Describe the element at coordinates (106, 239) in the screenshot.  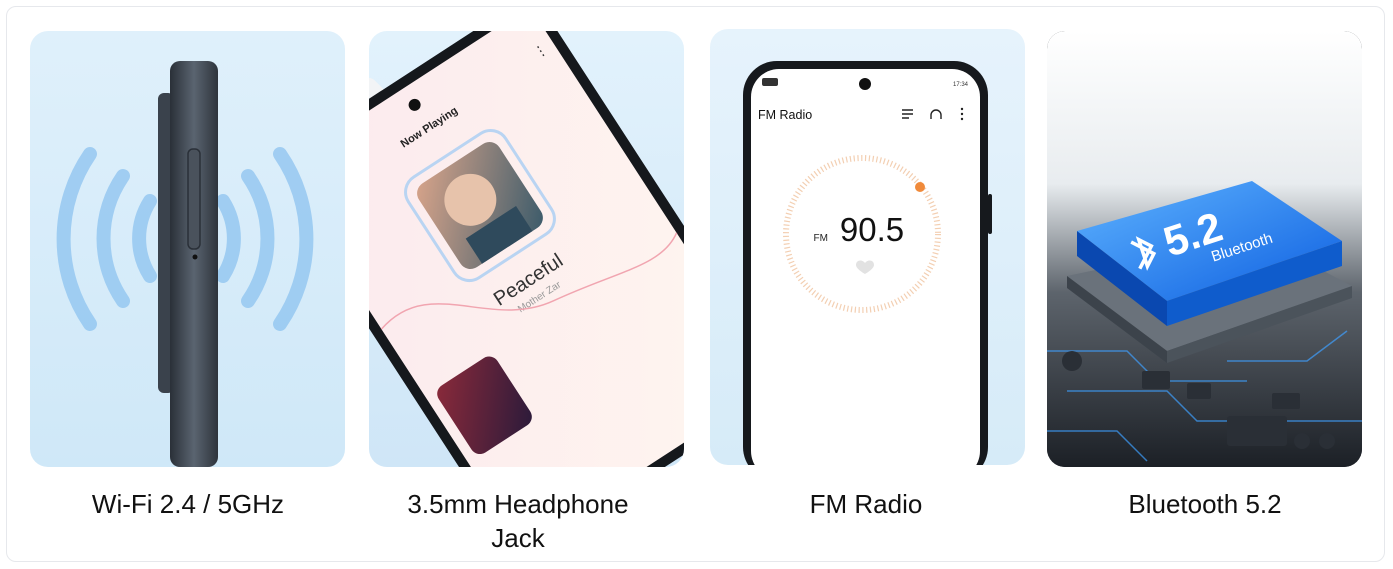
I see `wifi-waves-left` at that location.